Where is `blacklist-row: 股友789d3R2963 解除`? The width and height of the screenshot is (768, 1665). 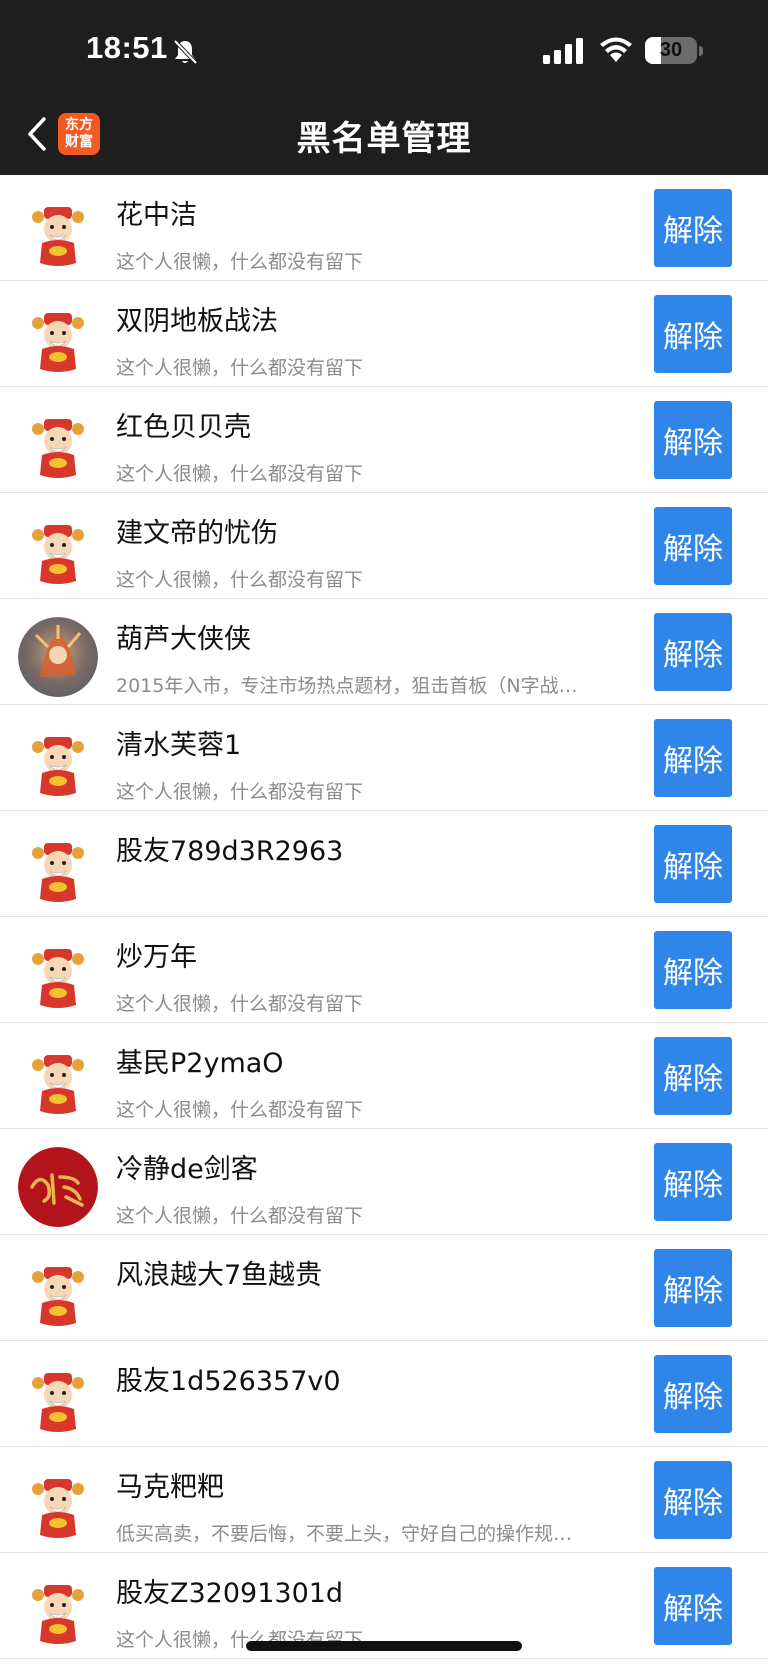
blacklist-row: 股友789d3R2963 解除 is located at coordinates (384, 864).